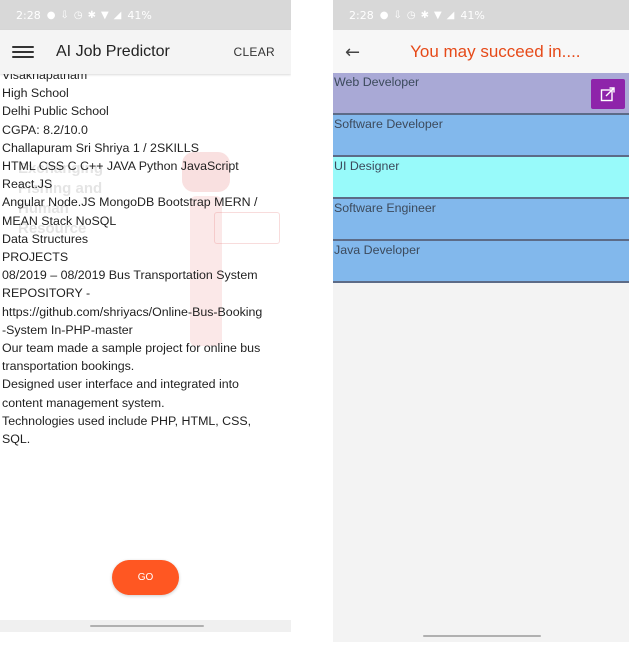 This screenshot has width=638, height=649. Describe the element at coordinates (23, 52) in the screenshot. I see `hamburger-menu-icon` at that location.